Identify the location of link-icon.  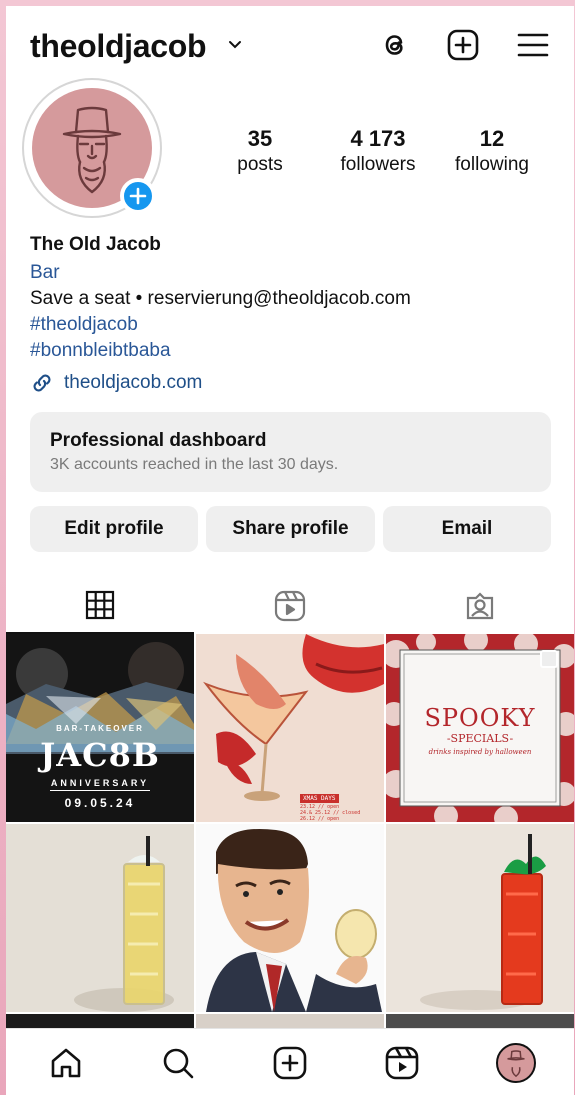
(42, 383).